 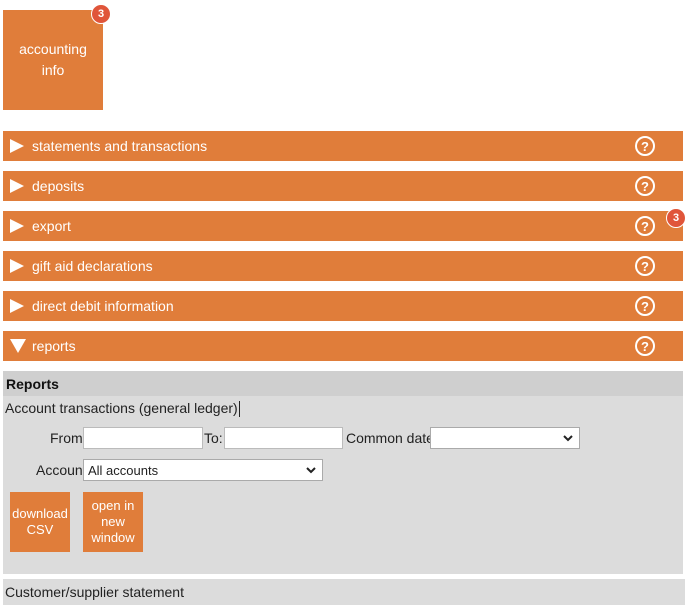 I want to click on open-new-window-label: open in new window, so click(x=113, y=521).